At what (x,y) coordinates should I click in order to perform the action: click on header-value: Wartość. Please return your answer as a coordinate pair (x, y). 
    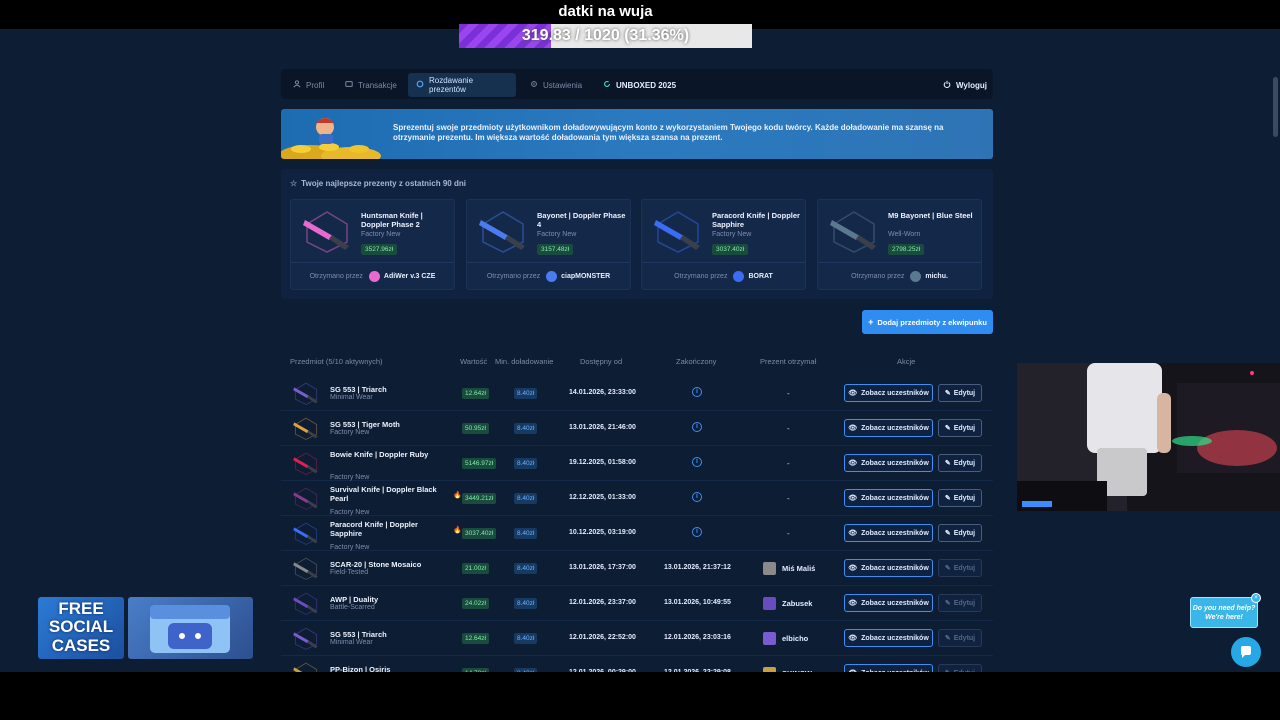
    Looking at the image, I should click on (474, 361).